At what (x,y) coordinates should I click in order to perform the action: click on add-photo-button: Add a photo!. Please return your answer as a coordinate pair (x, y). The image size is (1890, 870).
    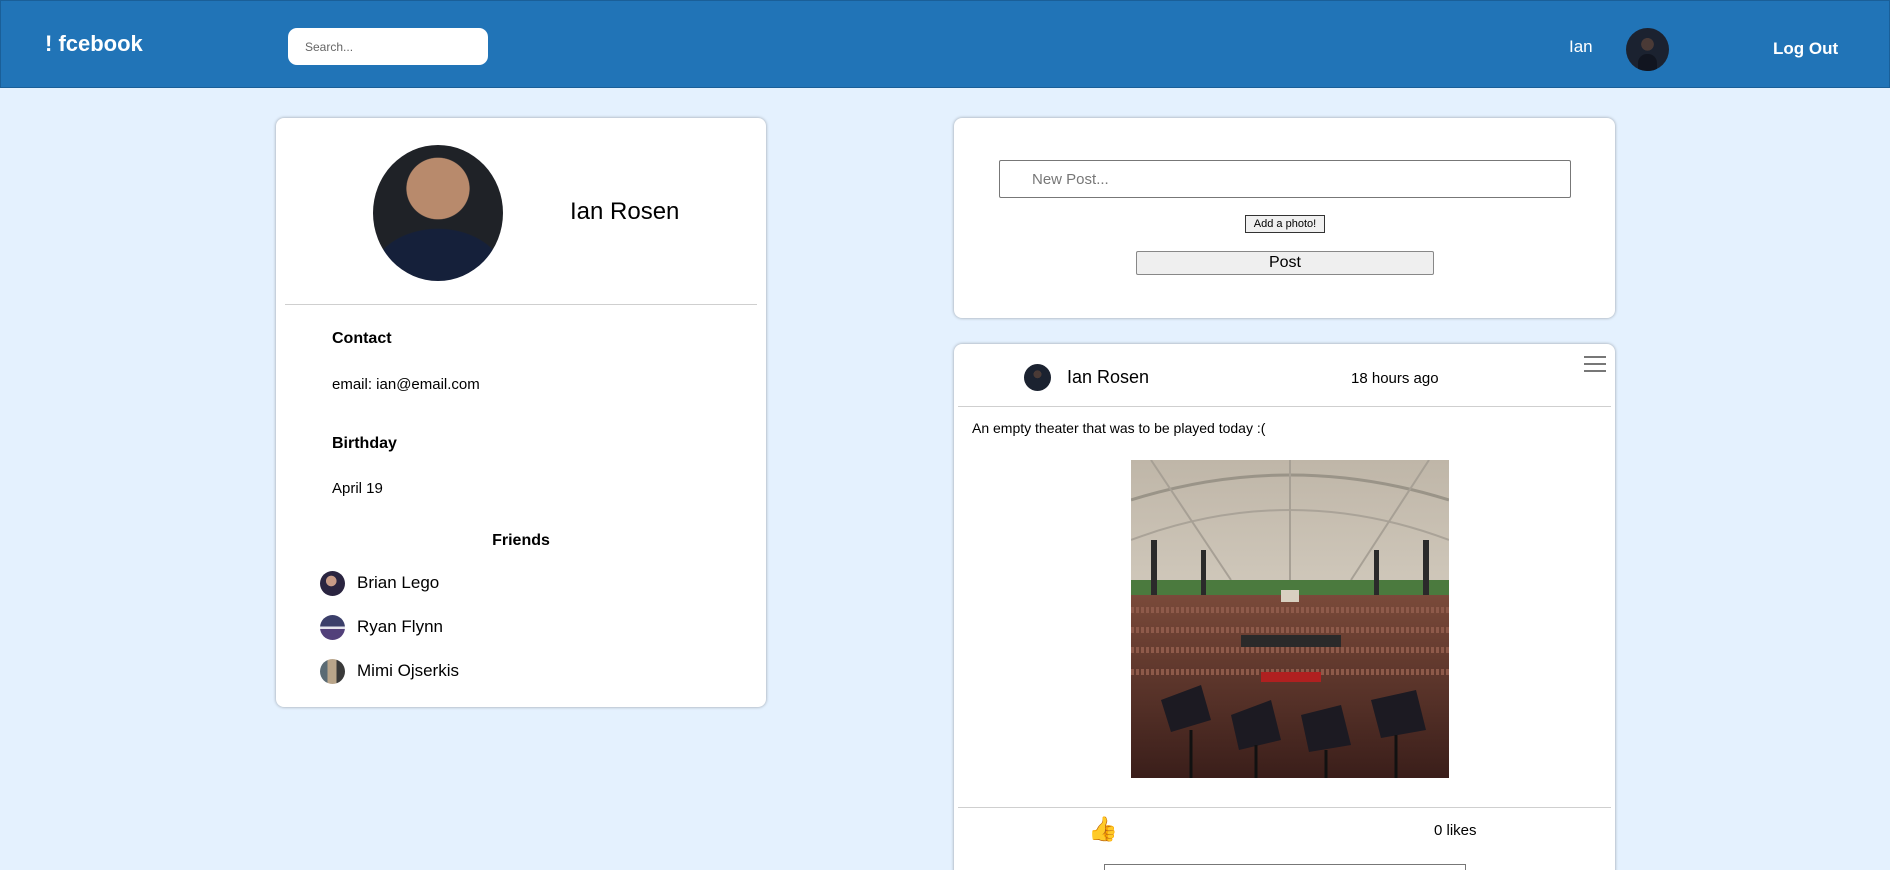
    Looking at the image, I should click on (1285, 224).